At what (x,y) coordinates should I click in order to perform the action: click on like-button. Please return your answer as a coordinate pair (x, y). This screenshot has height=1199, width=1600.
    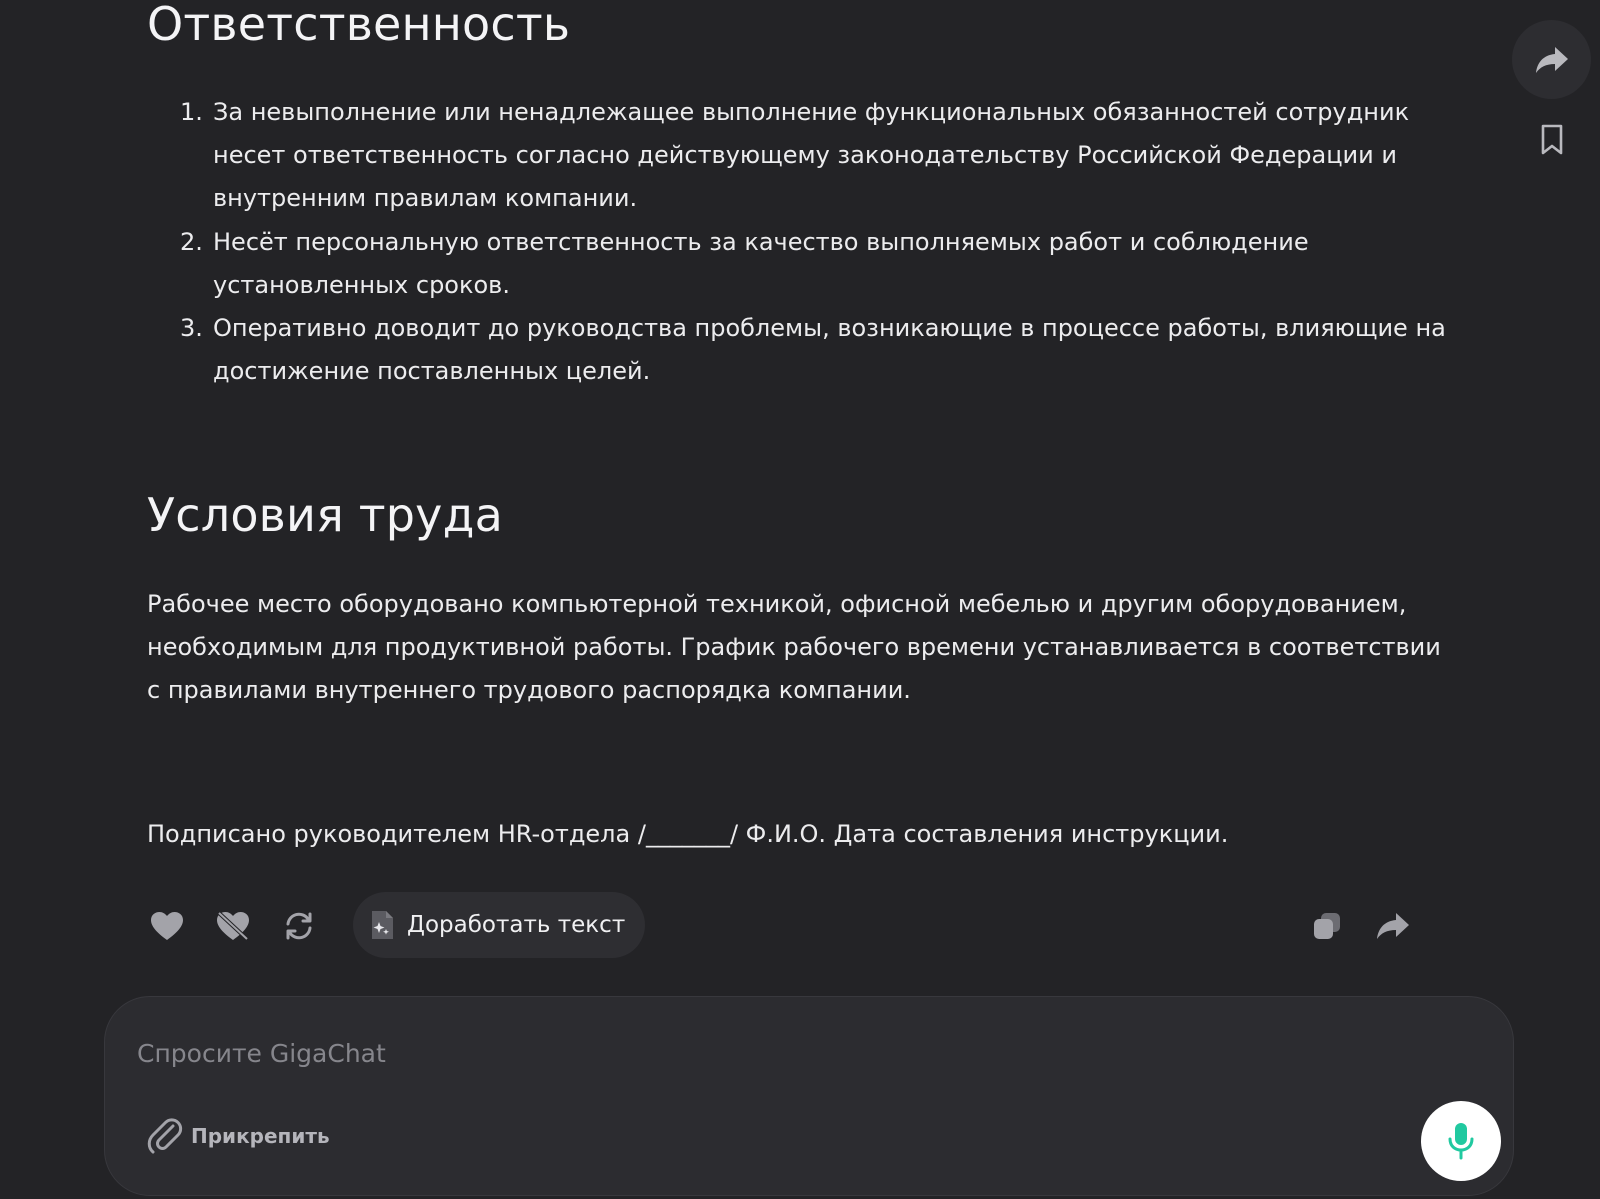
    Looking at the image, I should click on (167, 926).